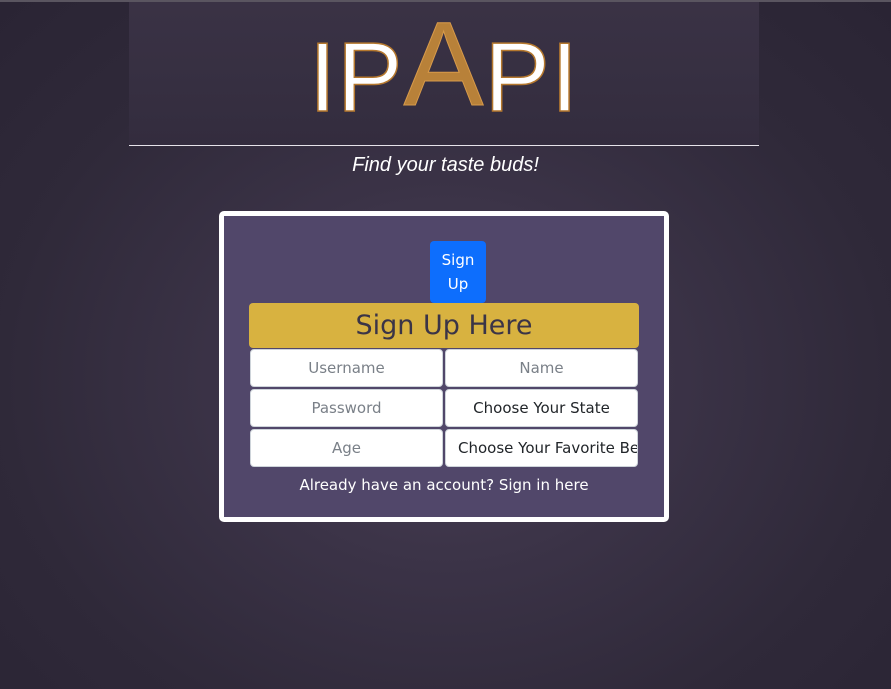 The width and height of the screenshot is (891, 689). I want to click on logo-text-a: A, so click(444, 65).